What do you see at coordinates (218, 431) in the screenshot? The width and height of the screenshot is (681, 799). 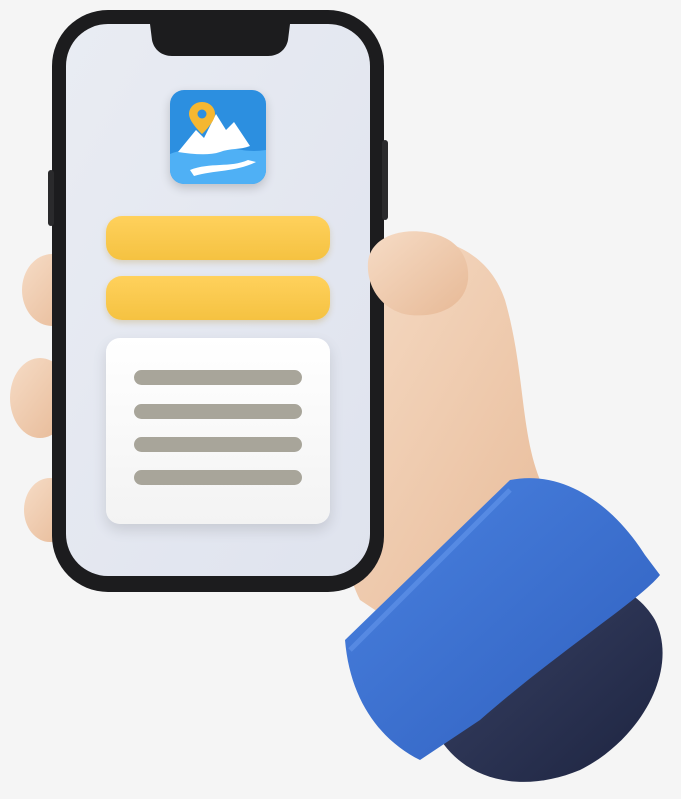 I see `content-card` at bounding box center [218, 431].